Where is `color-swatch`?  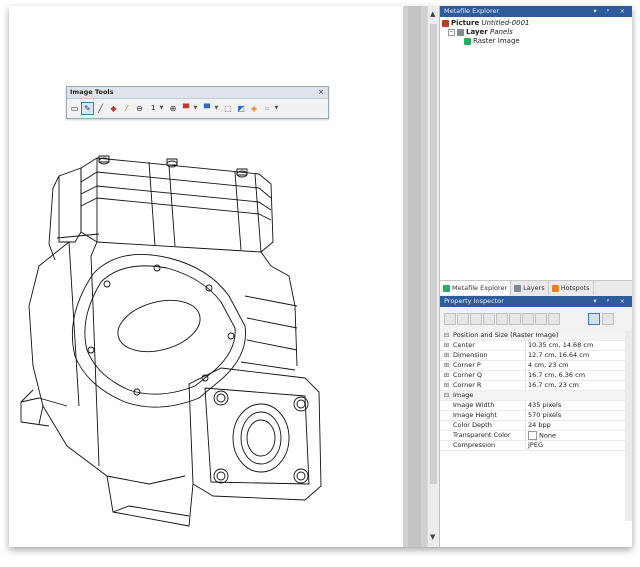
color-swatch is located at coordinates (532, 435).